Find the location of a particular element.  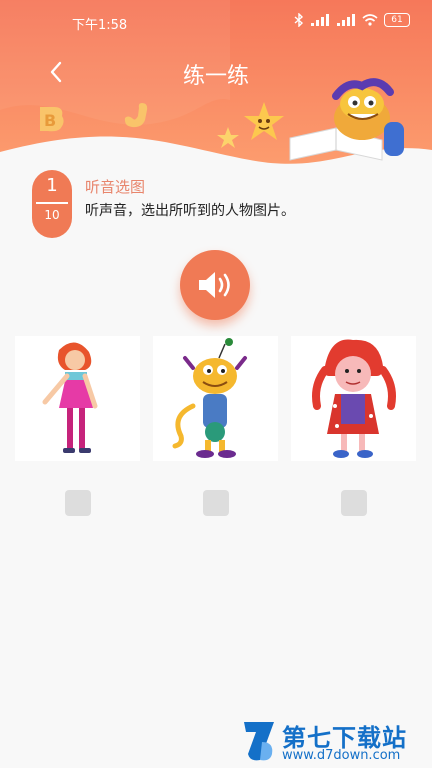

letter-b-decoration: B is located at coordinates (52, 119).